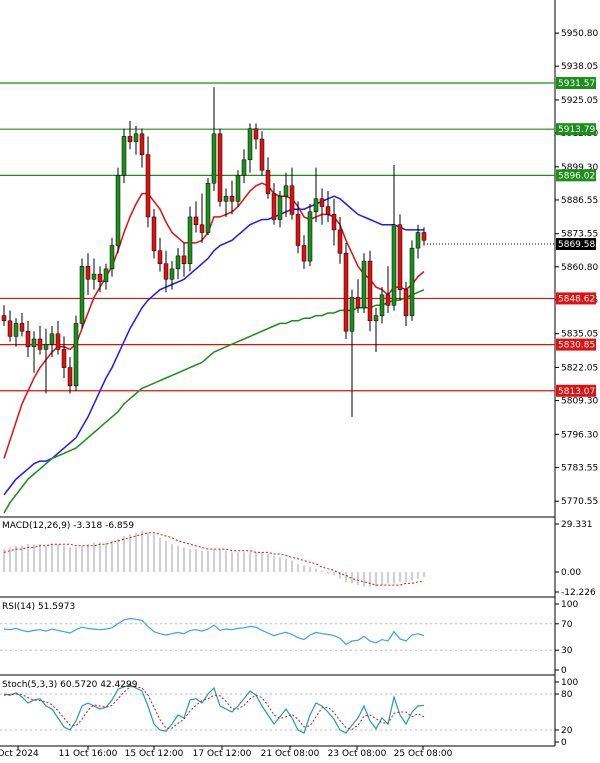 This screenshot has width=600, height=763. What do you see at coordinates (579, 435) in the screenshot?
I see `price-tick-label: 5796.30` at bounding box center [579, 435].